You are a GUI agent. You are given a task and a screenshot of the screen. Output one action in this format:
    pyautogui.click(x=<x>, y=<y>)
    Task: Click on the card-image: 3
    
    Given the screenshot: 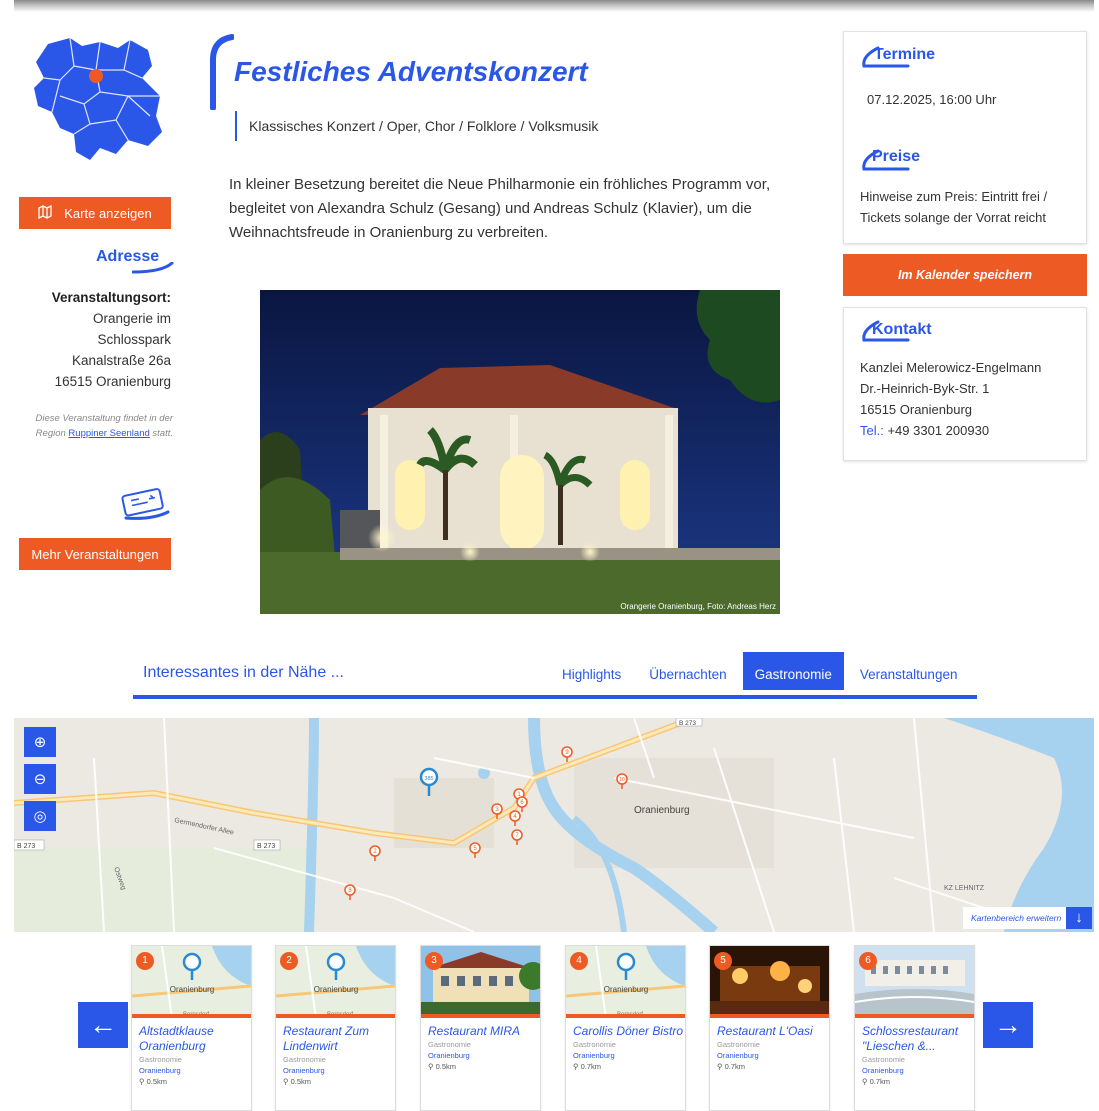 What is the action you would take?
    pyautogui.click(x=480, y=982)
    